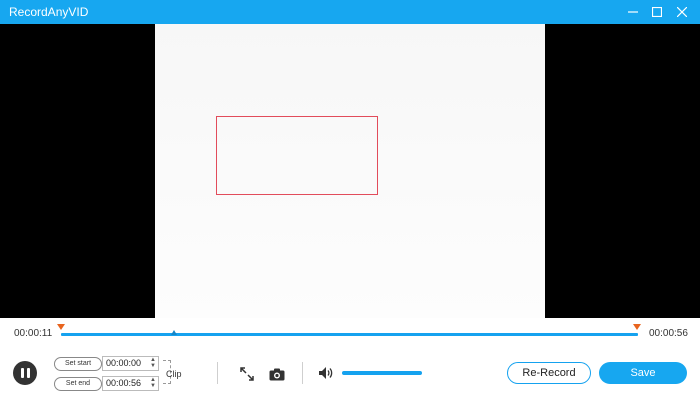 This screenshot has height=400, width=700. I want to click on start-marker, so click(61, 327).